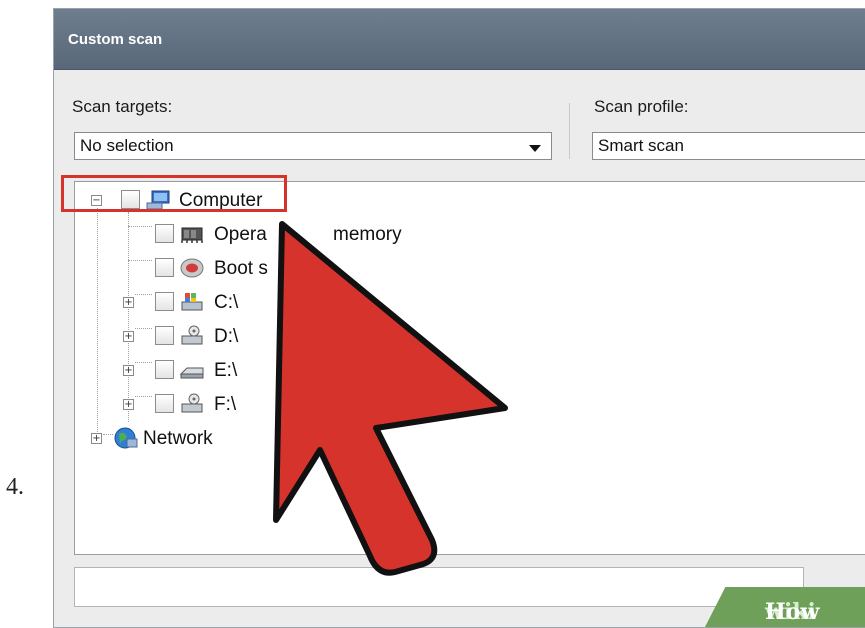 The width and height of the screenshot is (865, 628). What do you see at coordinates (164, 335) in the screenshot?
I see `drive-d-checkbox` at bounding box center [164, 335].